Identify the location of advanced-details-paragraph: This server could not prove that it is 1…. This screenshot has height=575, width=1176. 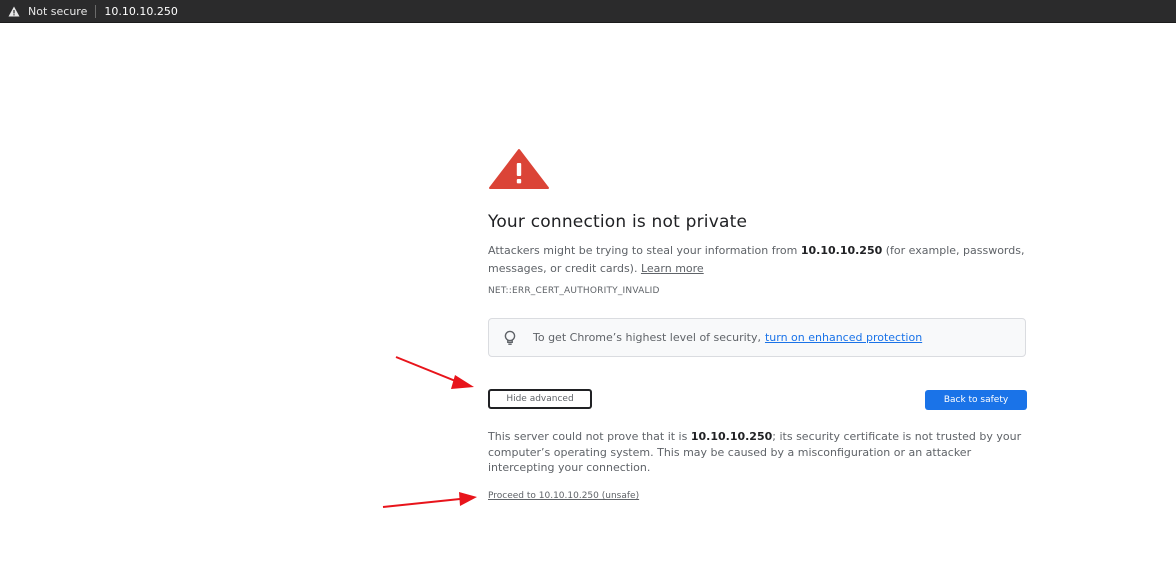
(758, 452).